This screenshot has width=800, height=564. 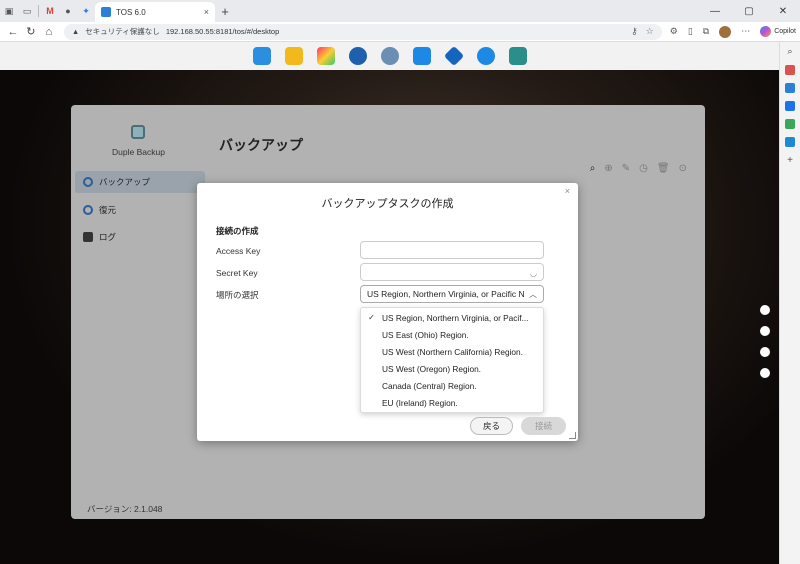 I want to click on monitor-icon, so click(x=765, y=310).